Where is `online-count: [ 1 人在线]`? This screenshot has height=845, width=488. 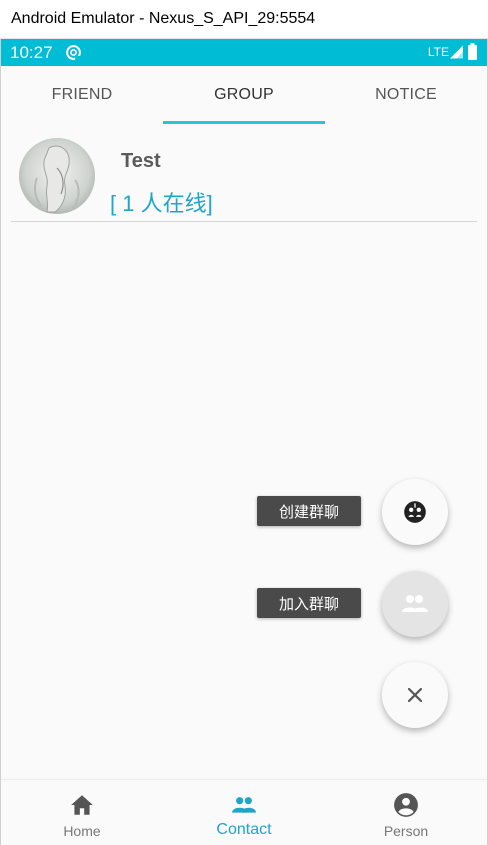
online-count: [ 1 人在线] is located at coordinates (161, 203).